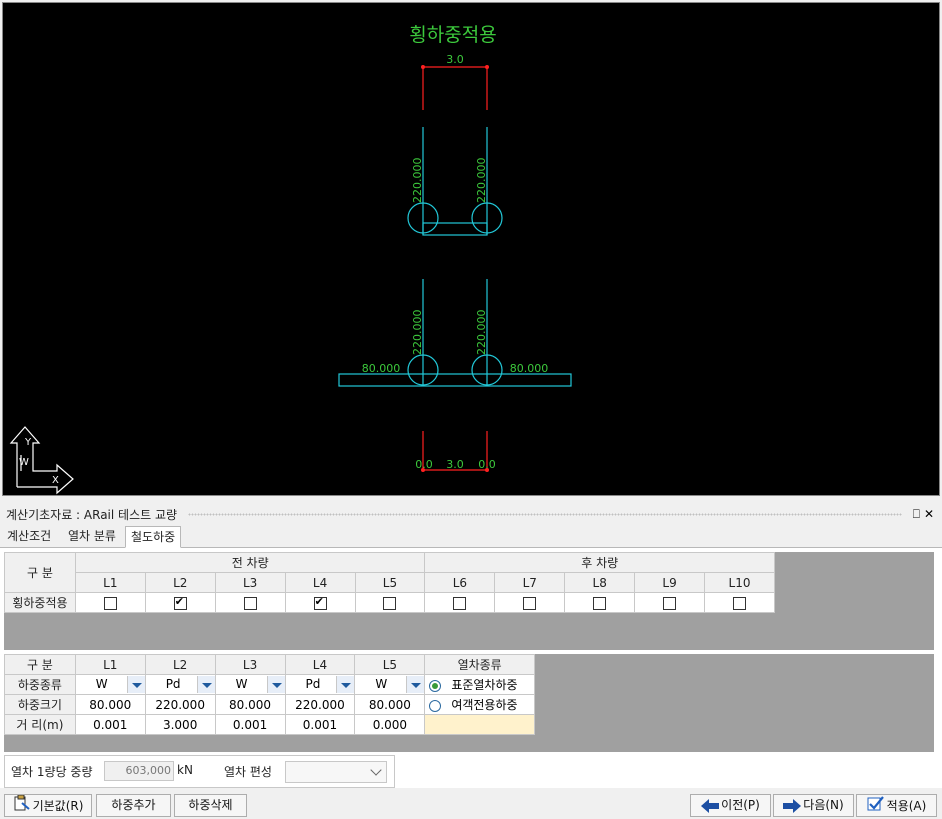 This screenshot has height=819, width=942. I want to click on arrow-left-icon, so click(710, 805).